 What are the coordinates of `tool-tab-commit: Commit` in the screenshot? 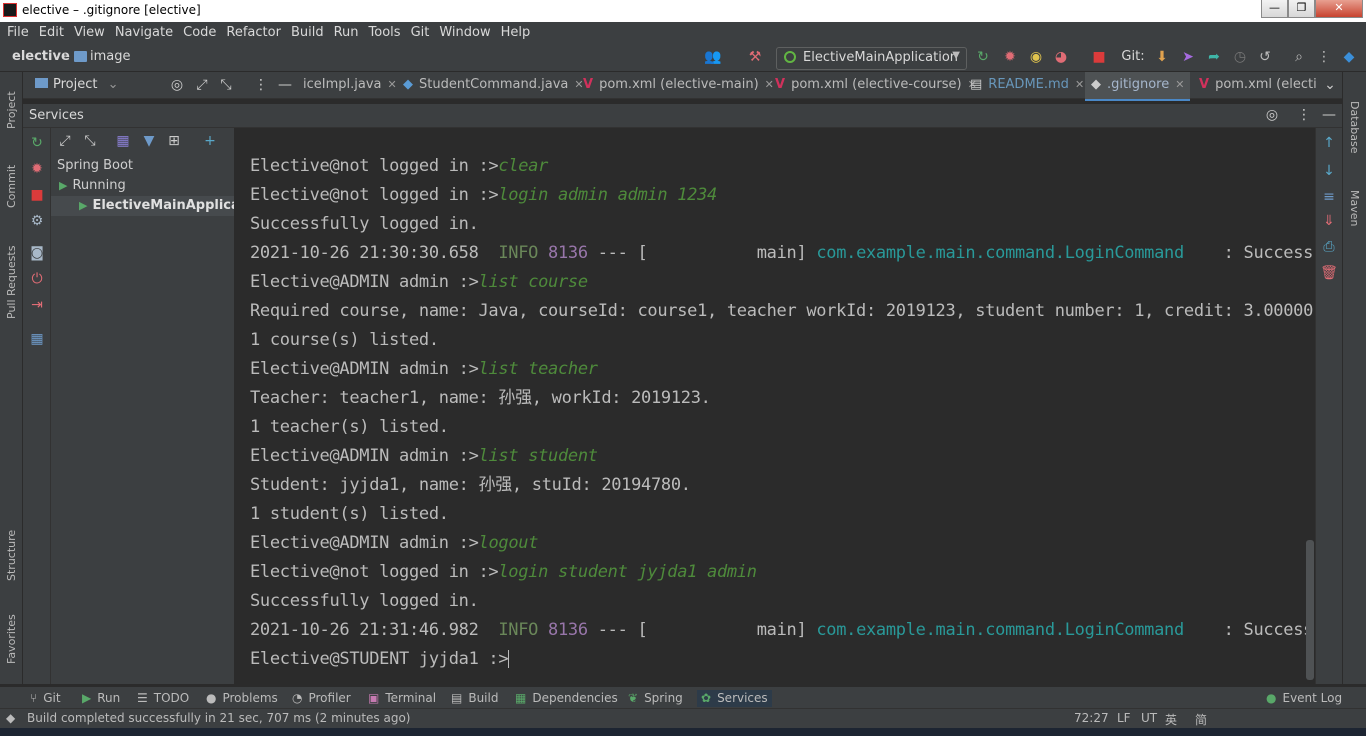 It's located at (11, 186).